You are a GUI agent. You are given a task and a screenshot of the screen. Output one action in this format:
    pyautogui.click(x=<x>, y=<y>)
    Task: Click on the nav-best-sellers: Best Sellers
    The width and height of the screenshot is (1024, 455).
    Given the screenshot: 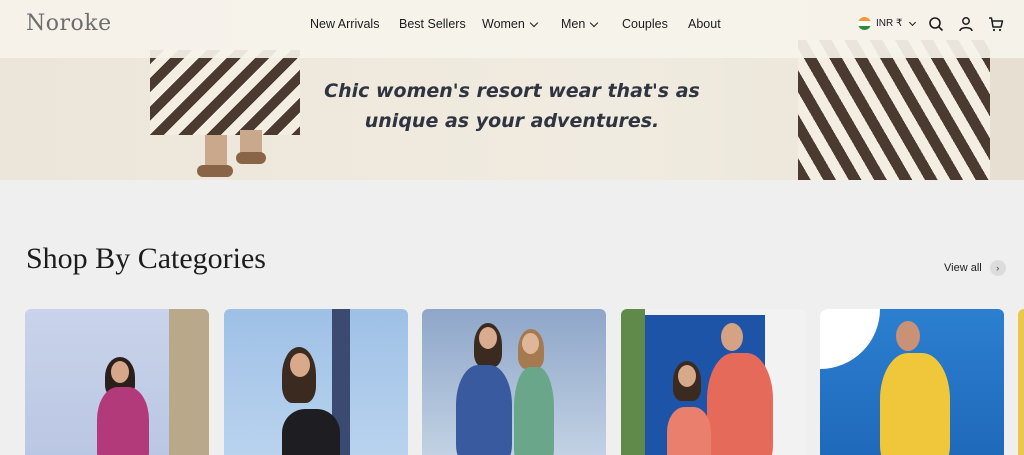 What is the action you would take?
    pyautogui.click(x=432, y=24)
    